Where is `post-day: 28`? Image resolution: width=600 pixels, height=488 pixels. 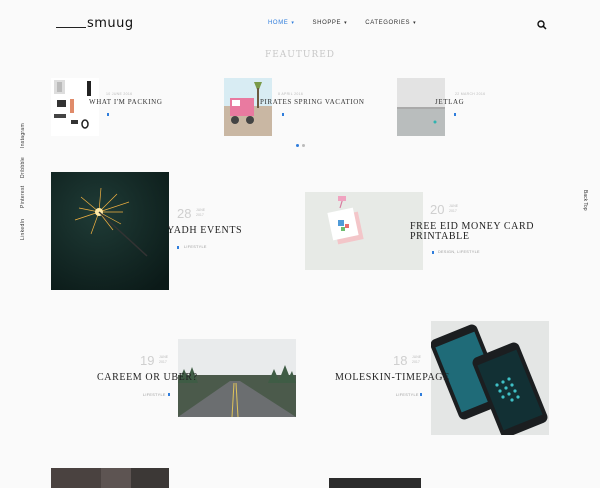 post-day: 28 is located at coordinates (184, 213).